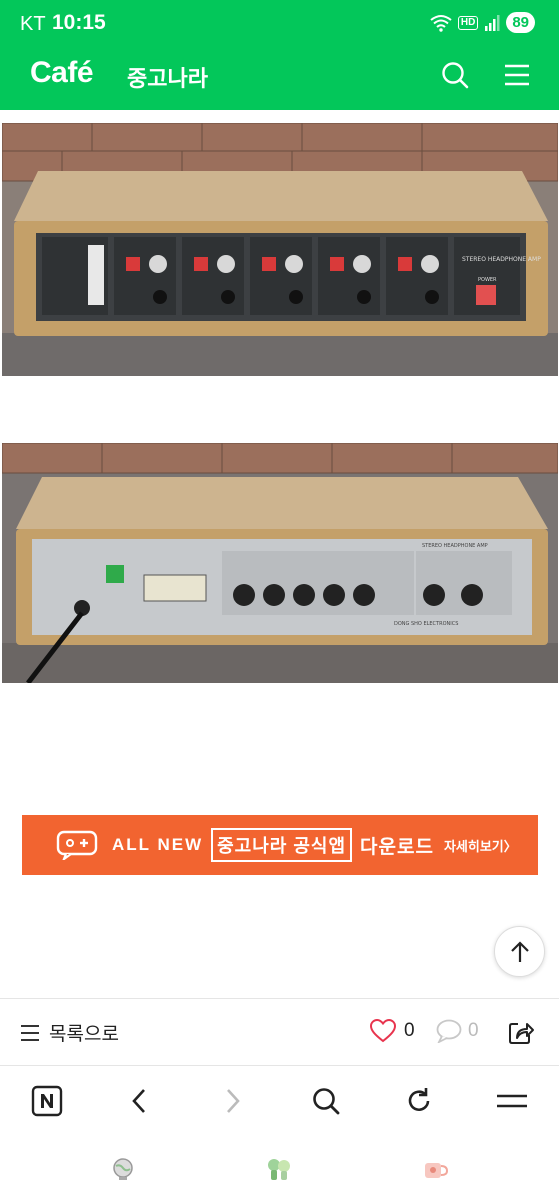 The image size is (559, 1200). What do you see at coordinates (455, 546) in the screenshot?
I see `rear-panel-text: STEREO HEADPHONE AMP` at bounding box center [455, 546].